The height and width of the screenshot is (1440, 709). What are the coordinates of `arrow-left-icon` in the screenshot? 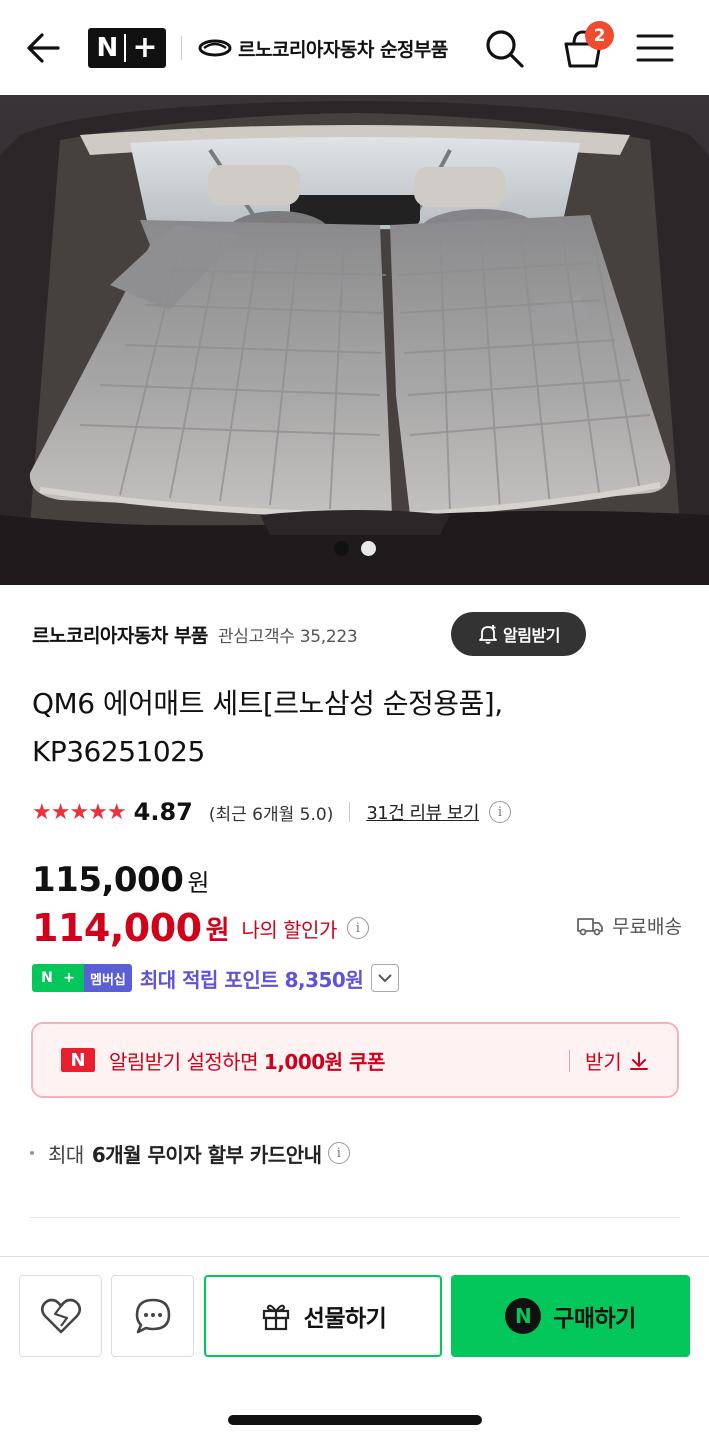 It's located at (43, 48).